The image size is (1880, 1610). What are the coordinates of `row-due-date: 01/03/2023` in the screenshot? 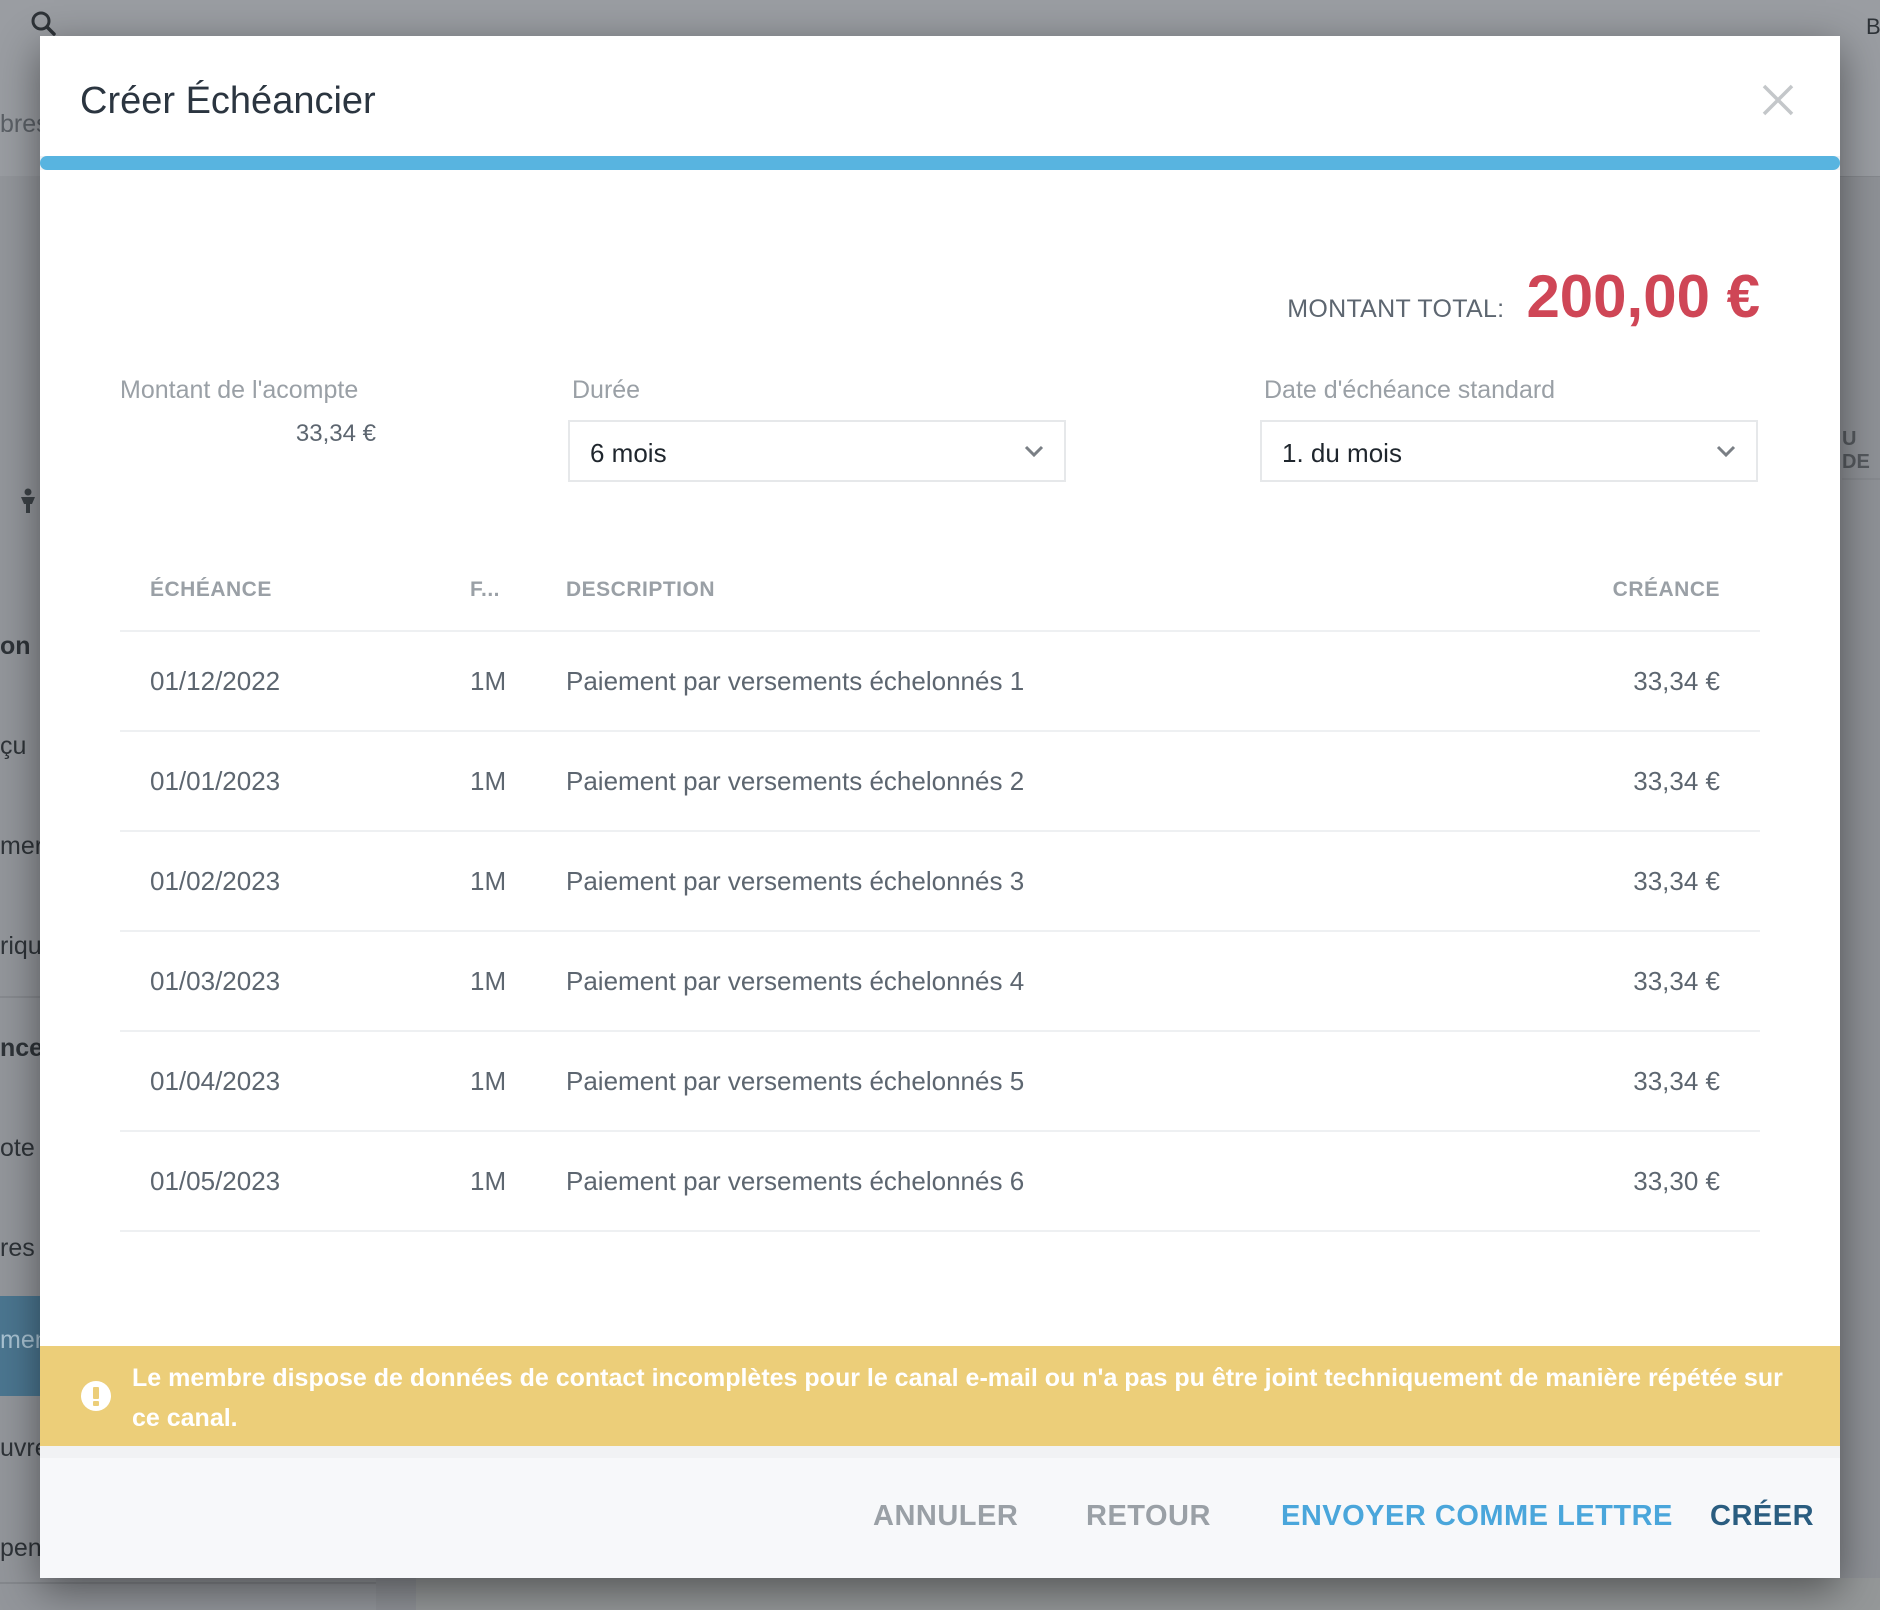 It's located at (215, 981).